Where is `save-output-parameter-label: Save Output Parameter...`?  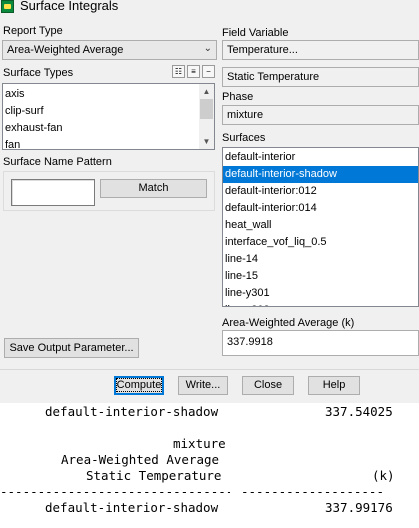
save-output-parameter-label: Save Output Parameter... is located at coordinates (71, 348).